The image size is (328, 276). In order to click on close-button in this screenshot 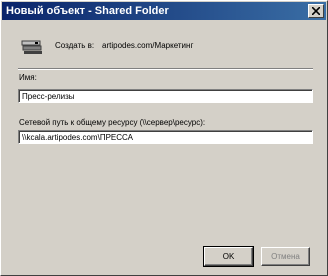, I will do `click(316, 11)`.